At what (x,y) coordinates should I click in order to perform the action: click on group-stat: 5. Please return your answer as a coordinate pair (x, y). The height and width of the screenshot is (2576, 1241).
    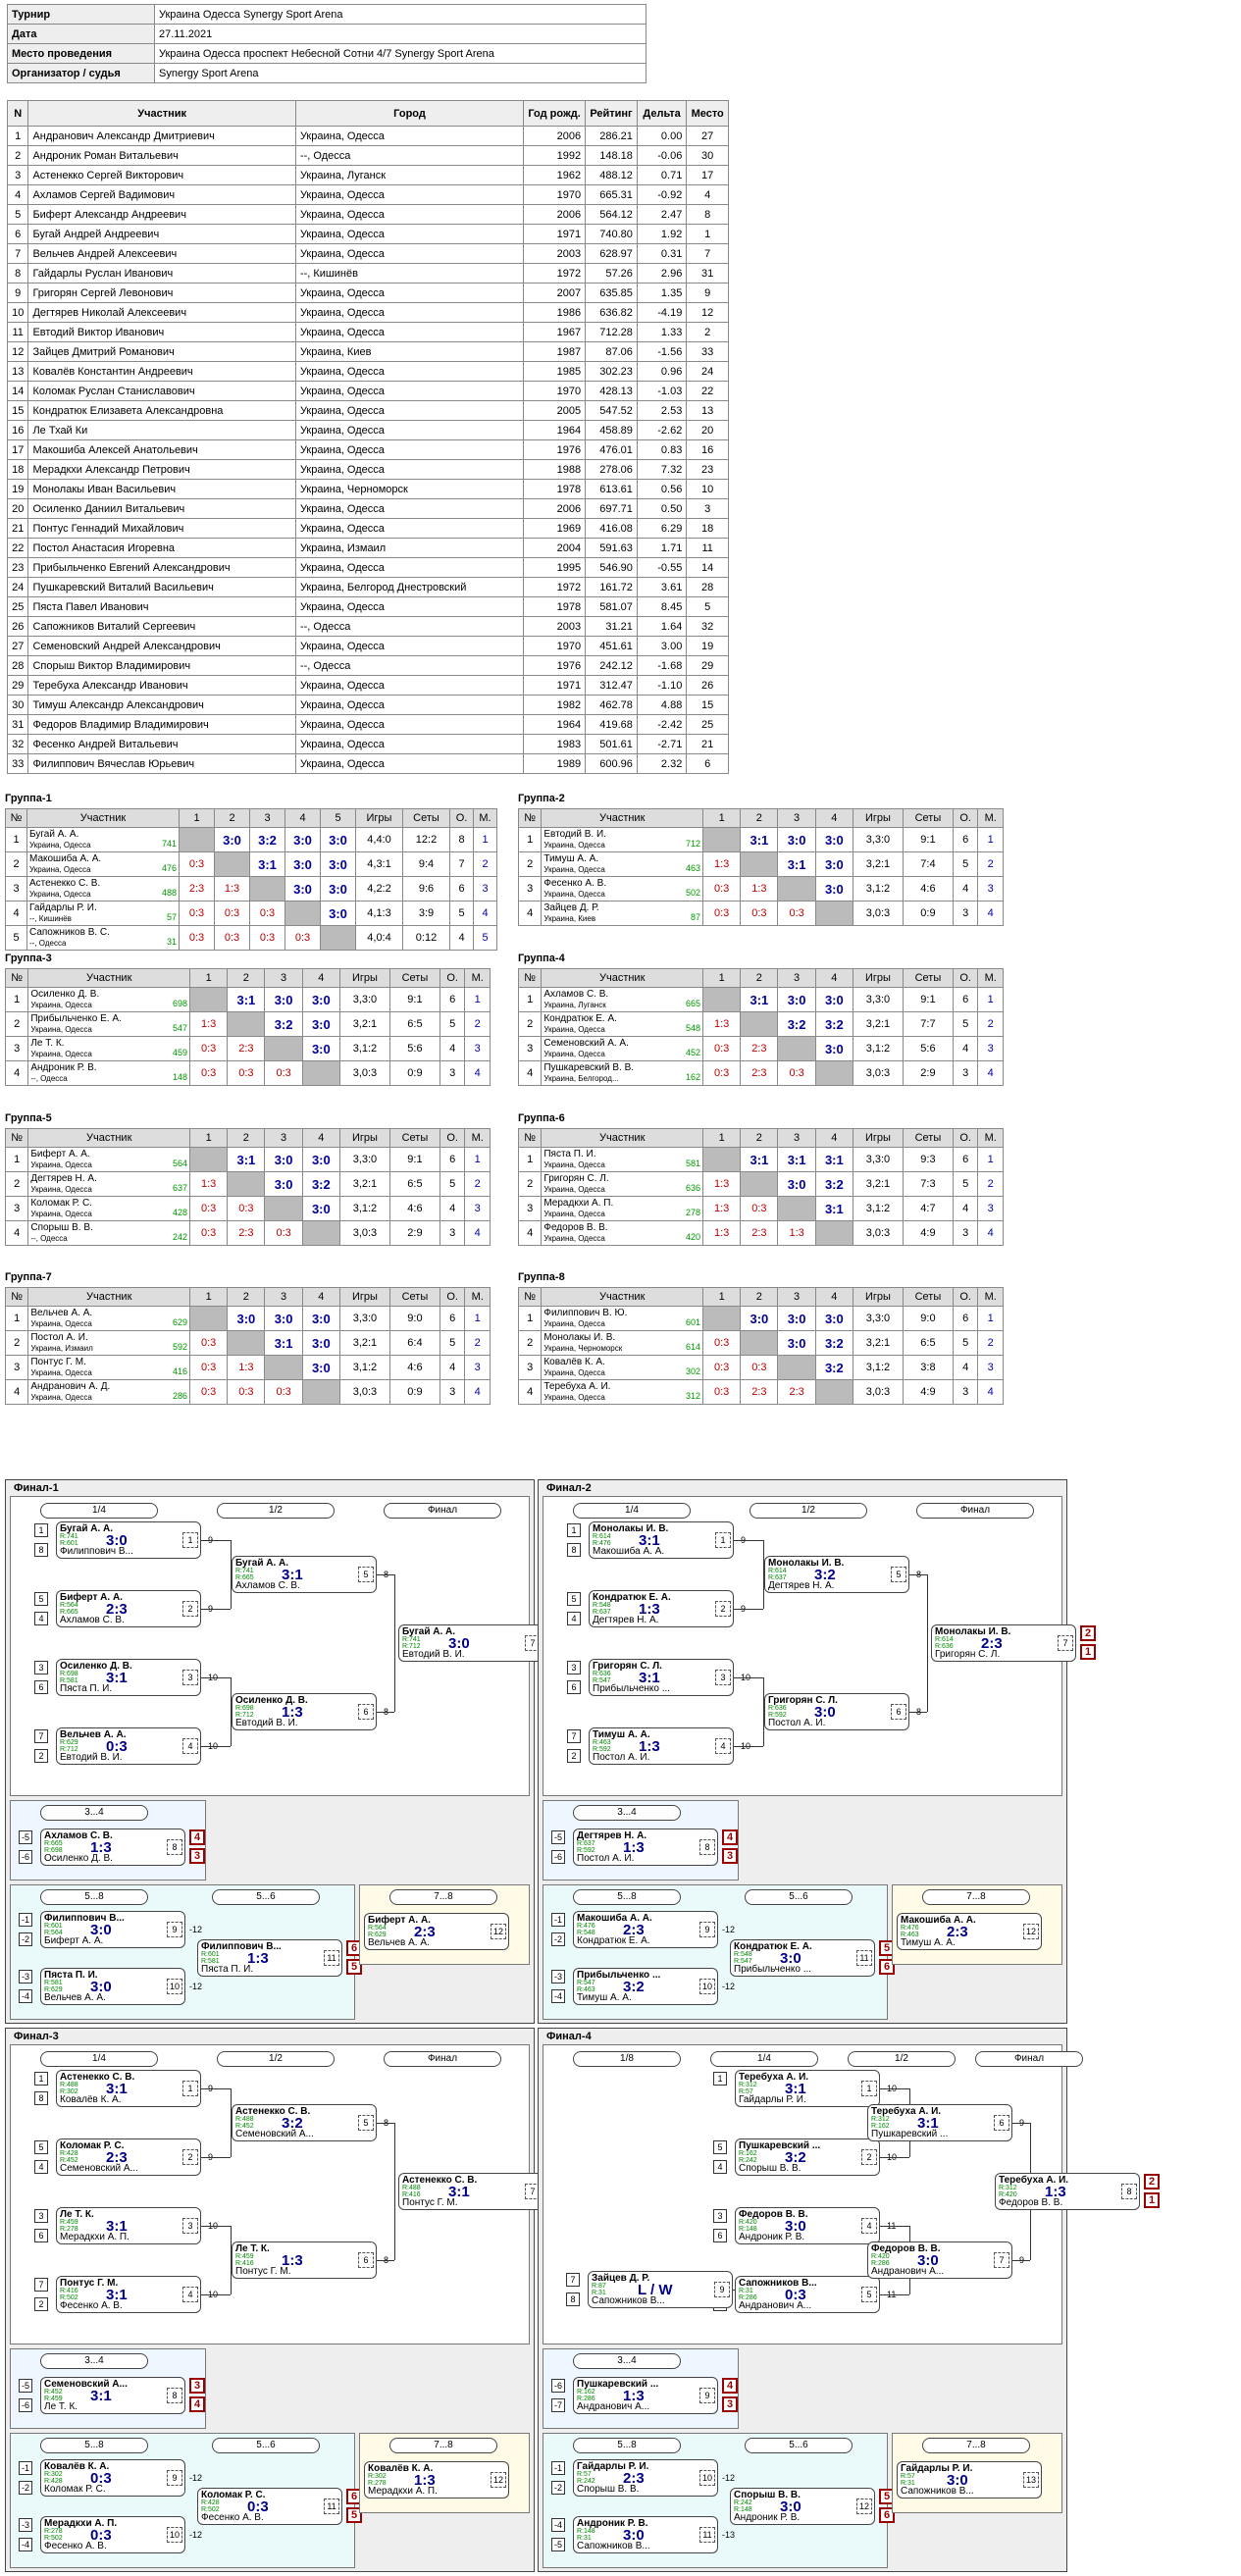
    Looking at the image, I should click on (965, 1024).